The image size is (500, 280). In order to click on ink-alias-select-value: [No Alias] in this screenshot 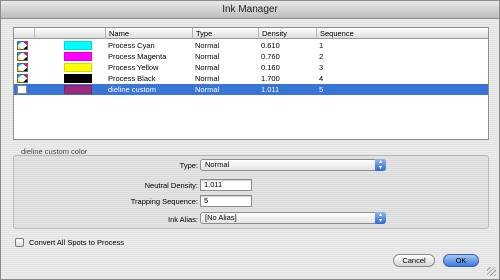, I will do `click(221, 217)`.